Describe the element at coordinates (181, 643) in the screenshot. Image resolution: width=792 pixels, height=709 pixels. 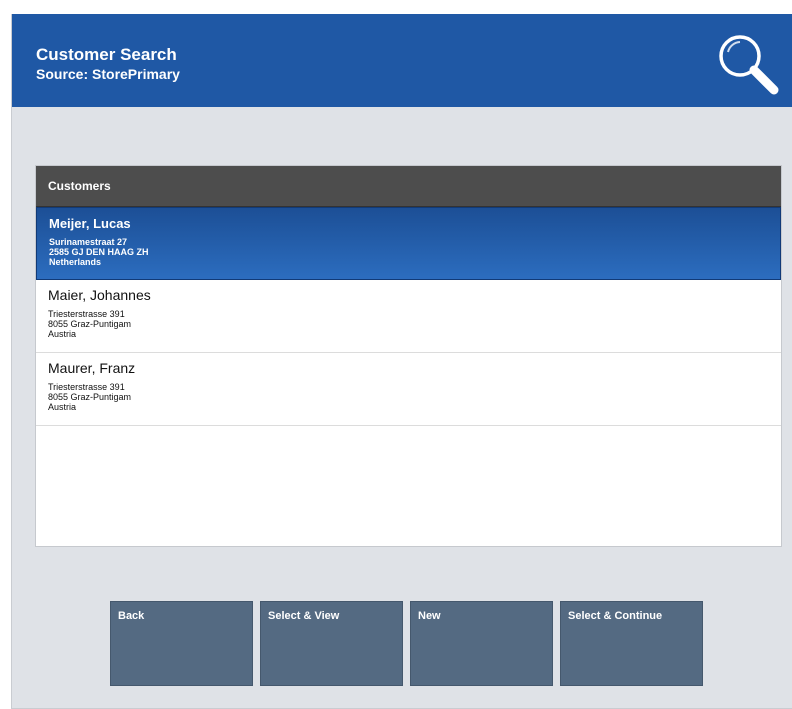
I see `back-button: Back` at that location.